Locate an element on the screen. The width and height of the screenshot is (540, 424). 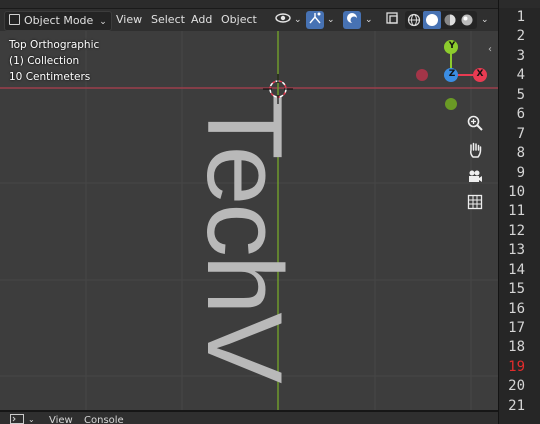
line-number: 3 is located at coordinates (520, 55).